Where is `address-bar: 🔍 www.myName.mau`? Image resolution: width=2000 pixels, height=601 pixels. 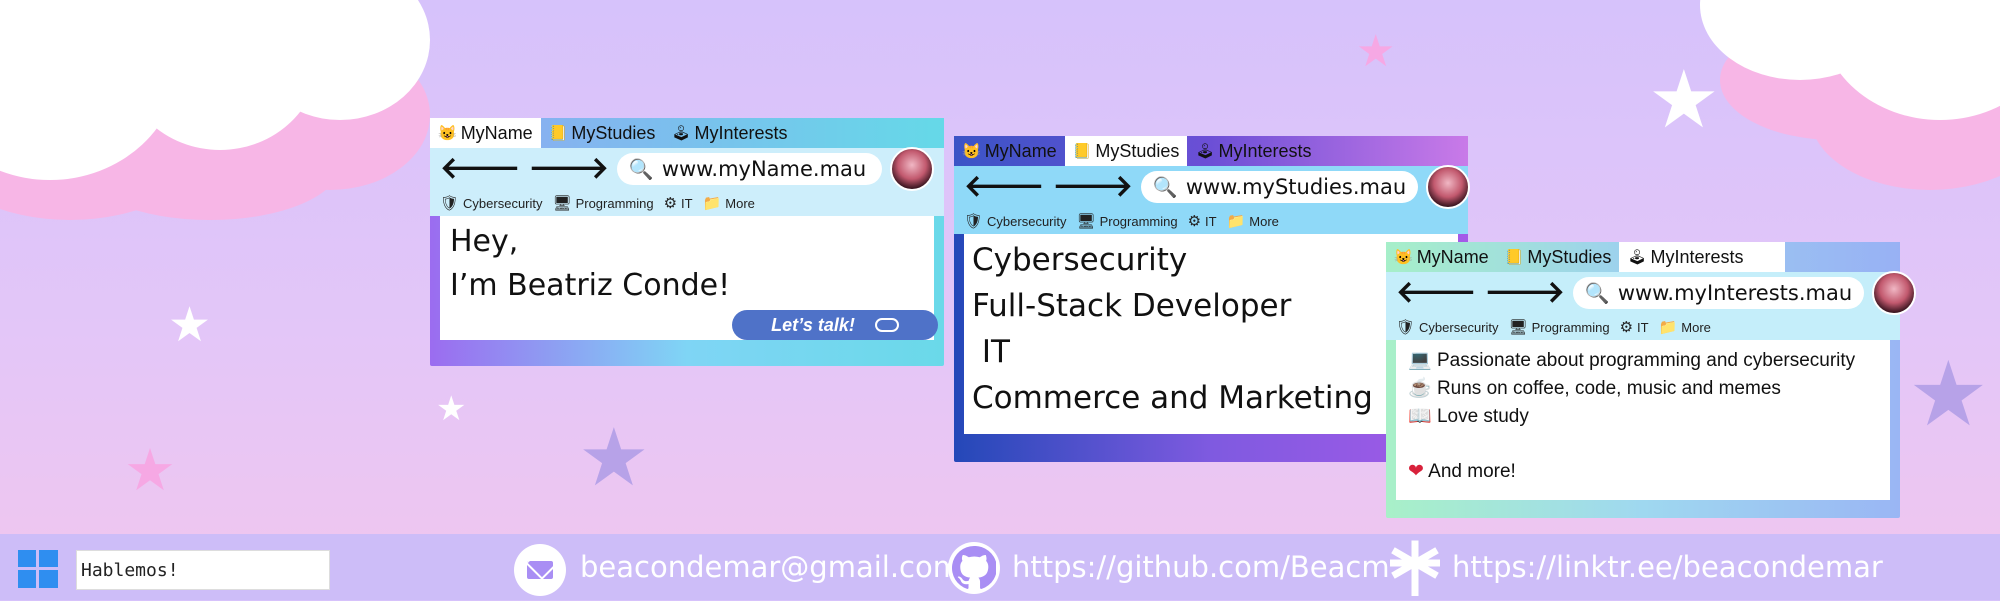 address-bar: 🔍 www.myName.mau is located at coordinates (749, 169).